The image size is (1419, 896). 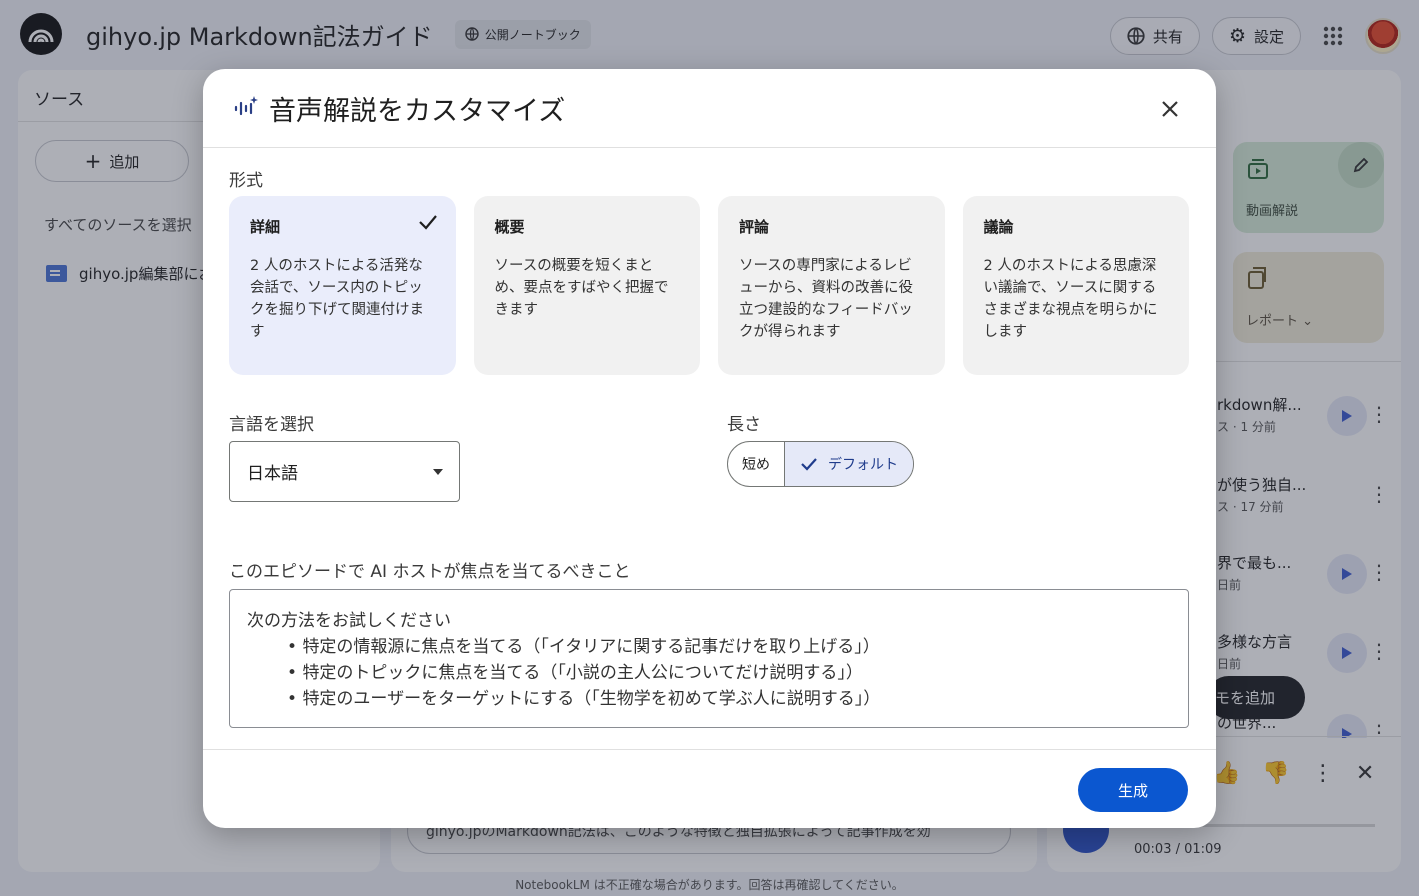 I want to click on close-icon, so click(x=1170, y=109).